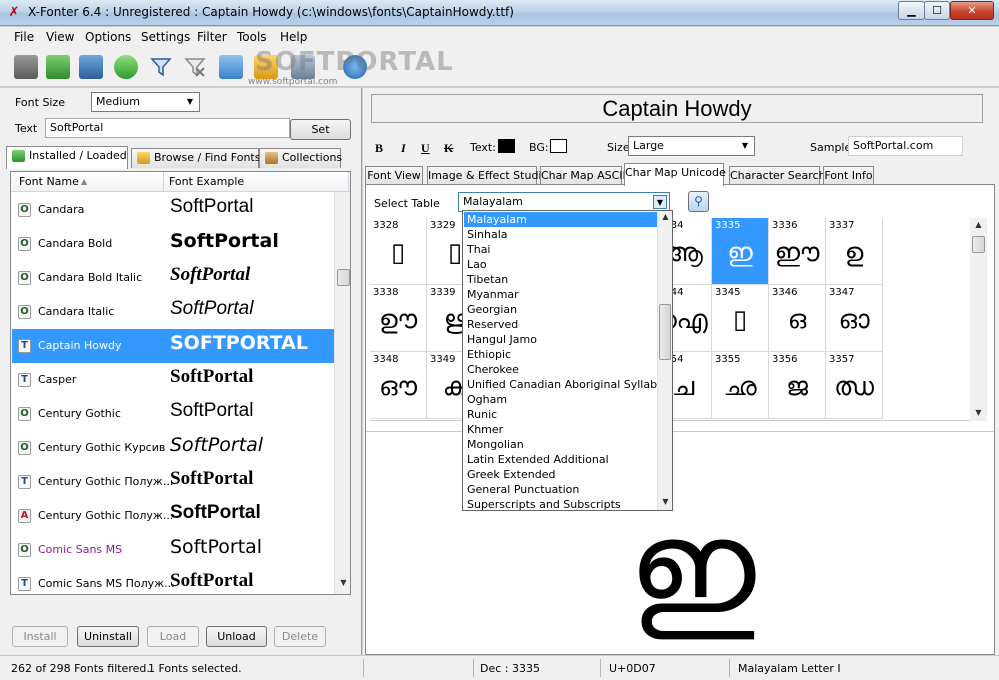 This screenshot has width=999, height=680. I want to click on font-list-row: O Comic Sans MS SoftPortal, so click(173, 550).